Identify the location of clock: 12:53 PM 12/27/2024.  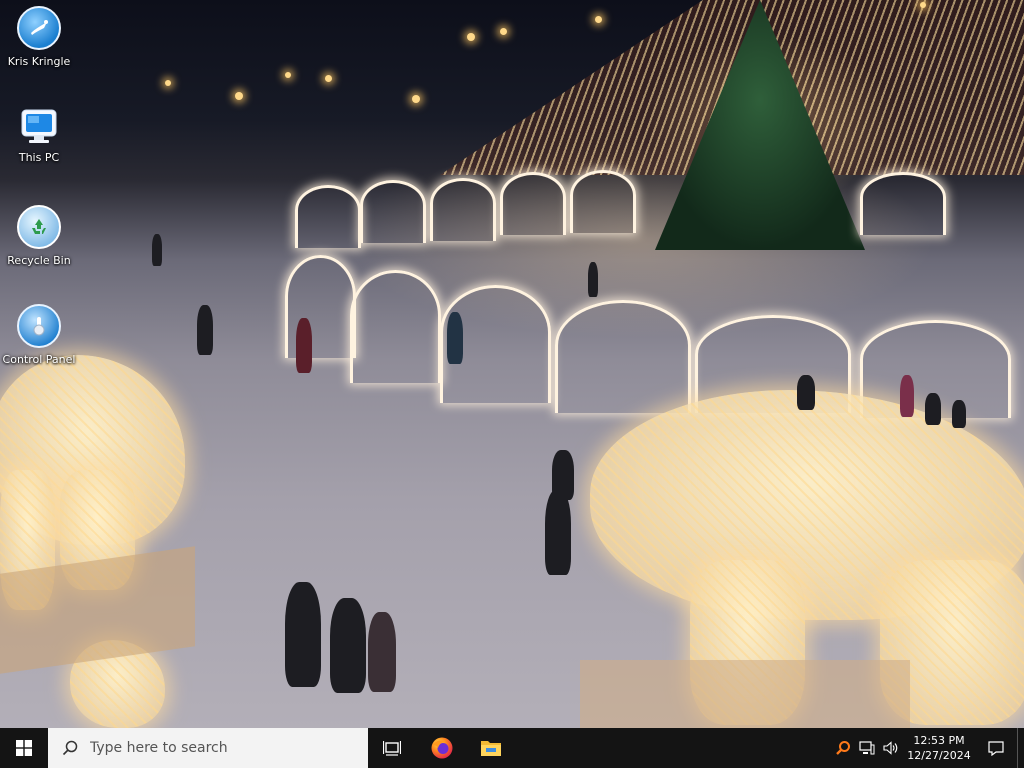
(939, 748).